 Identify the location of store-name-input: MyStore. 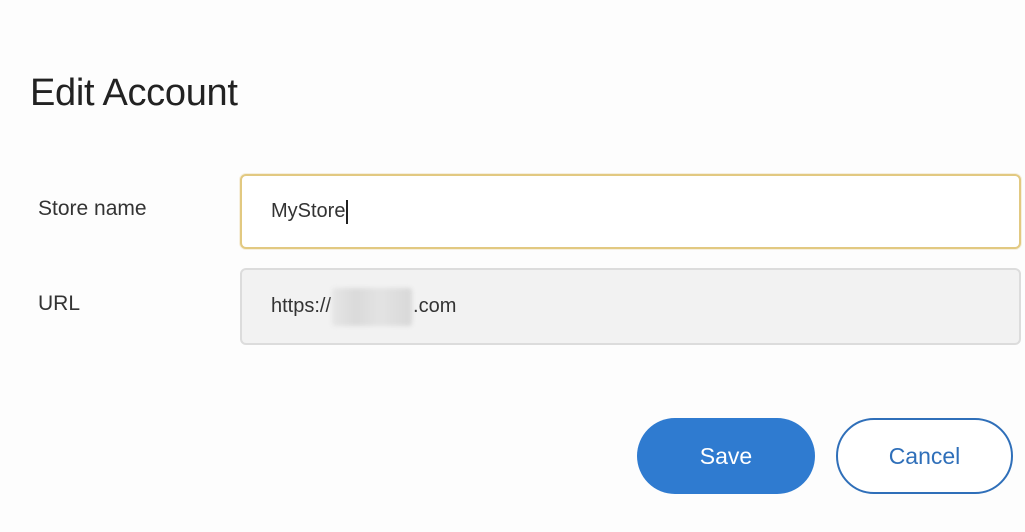
(630, 211).